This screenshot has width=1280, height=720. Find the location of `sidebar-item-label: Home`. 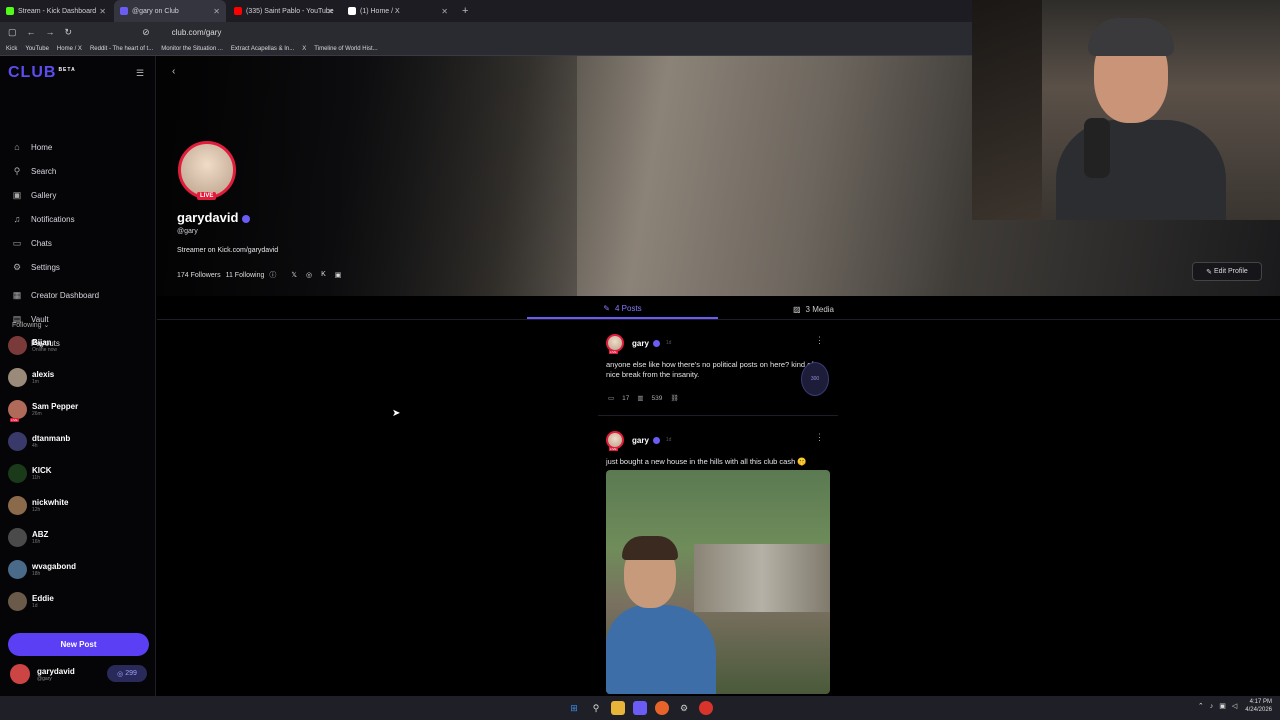

sidebar-item-label: Home is located at coordinates (42, 147).